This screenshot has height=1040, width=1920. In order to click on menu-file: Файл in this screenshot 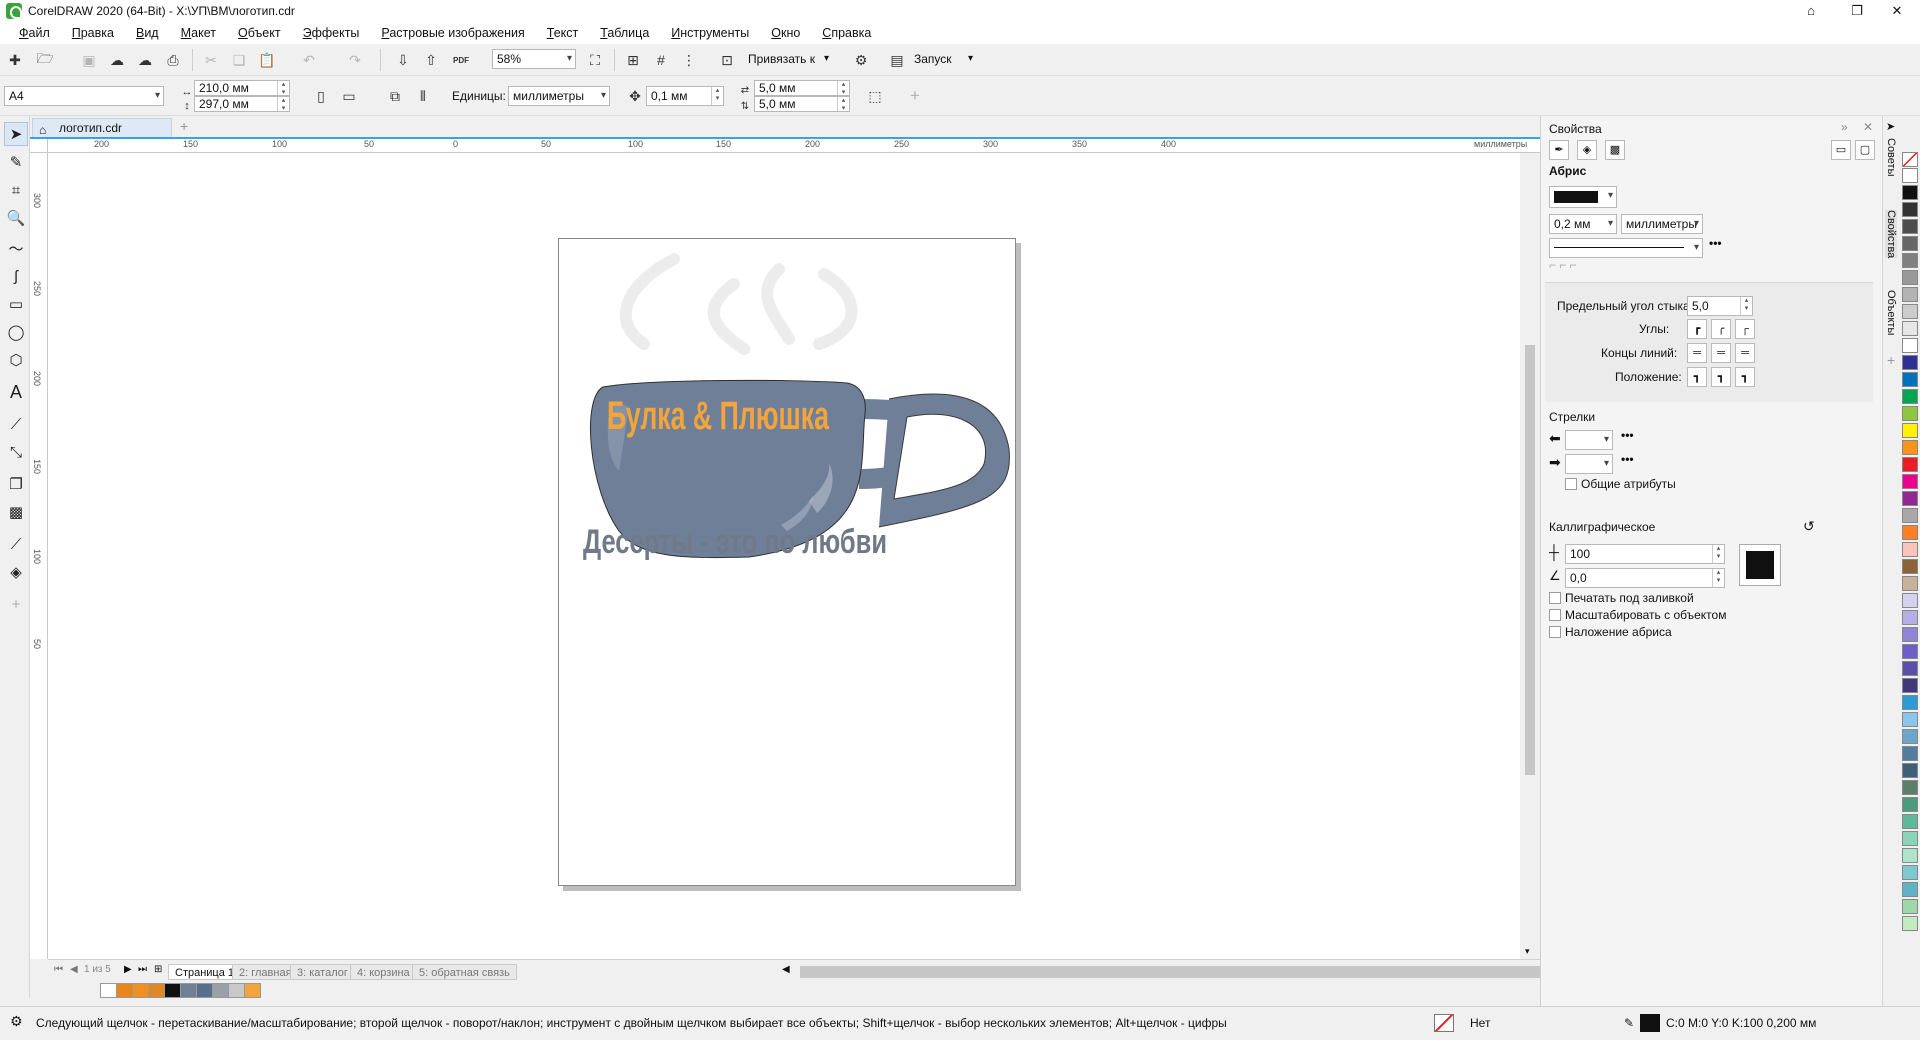, I will do `click(34, 33)`.